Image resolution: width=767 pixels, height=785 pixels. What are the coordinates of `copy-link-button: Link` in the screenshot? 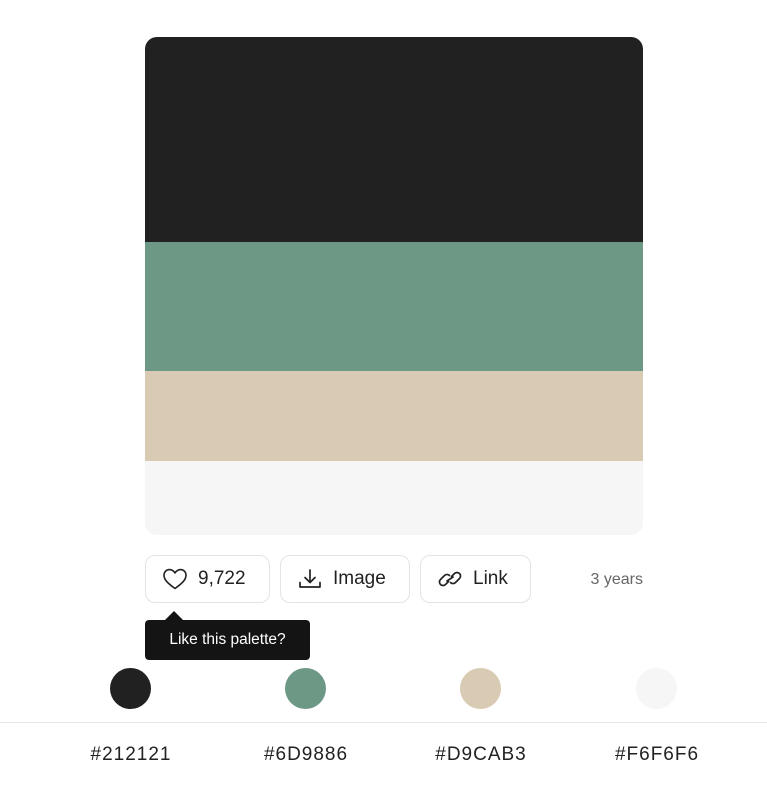 It's located at (475, 579).